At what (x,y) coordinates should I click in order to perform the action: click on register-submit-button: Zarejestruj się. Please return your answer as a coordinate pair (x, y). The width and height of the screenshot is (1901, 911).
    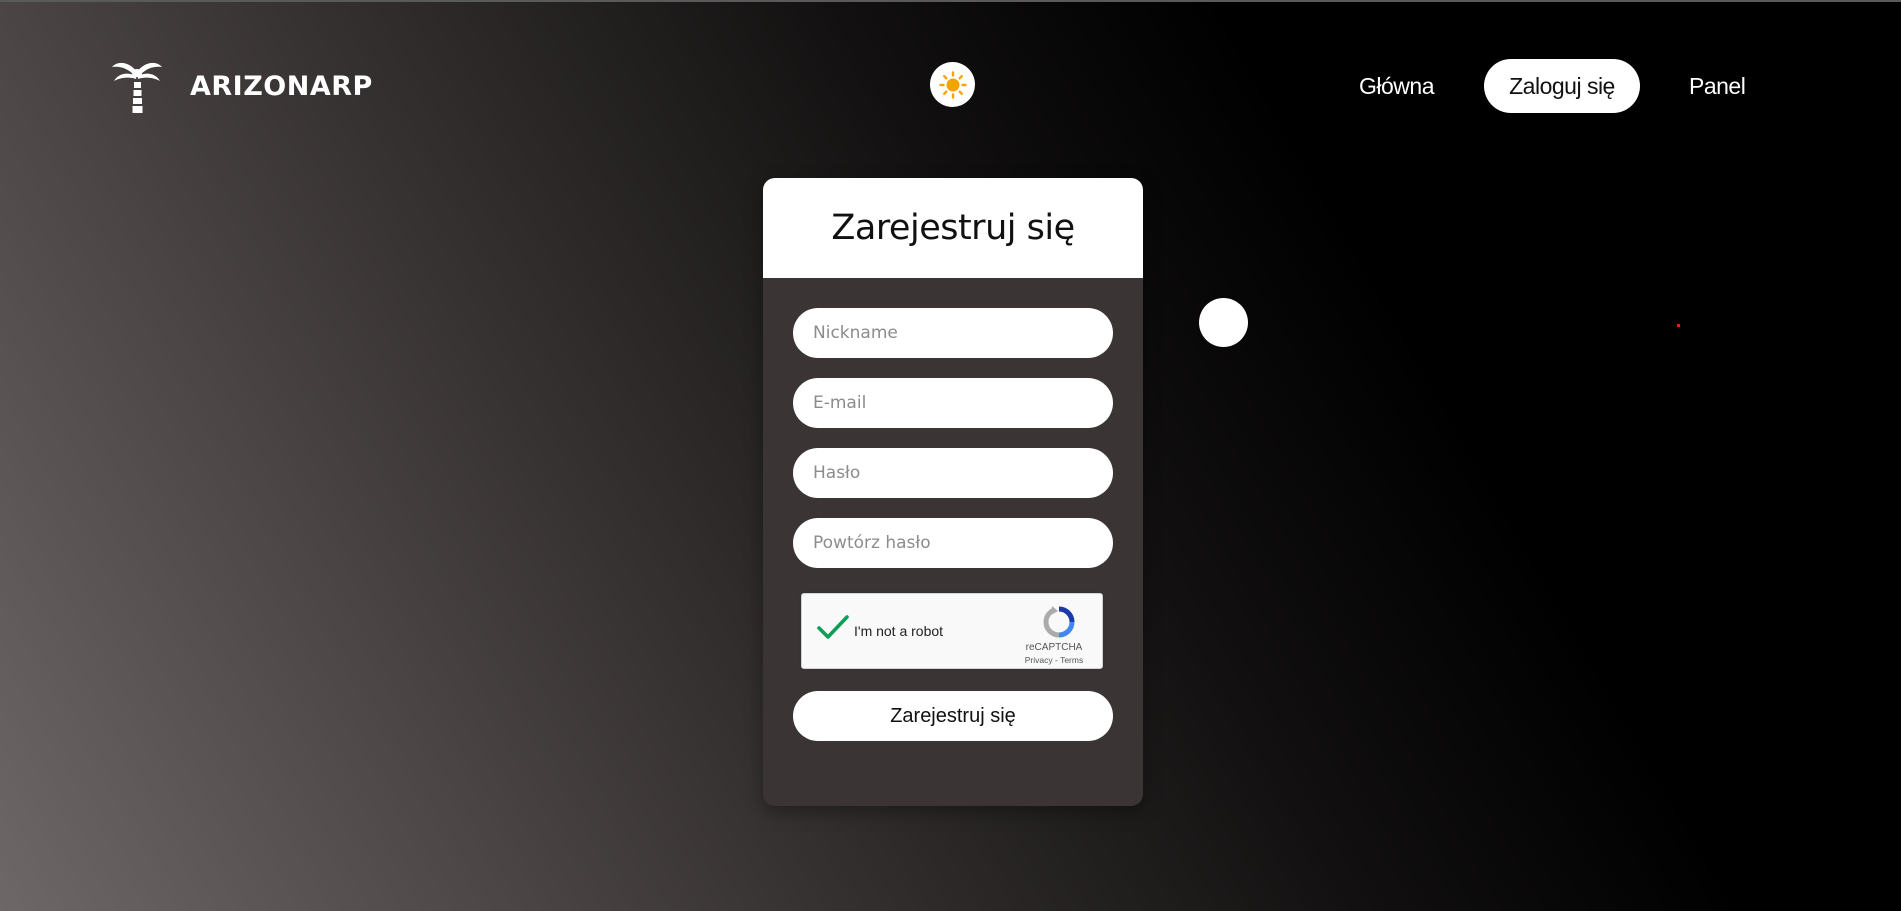
    Looking at the image, I should click on (953, 716).